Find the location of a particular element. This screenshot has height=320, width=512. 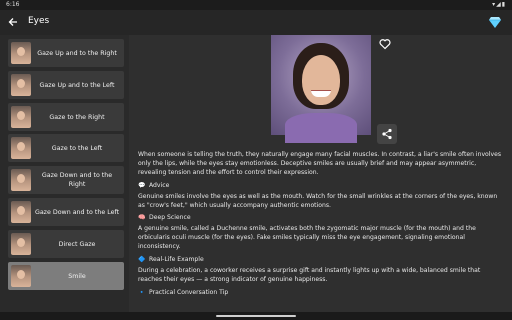

speech-bubble-icon: 💬 is located at coordinates (142, 185).